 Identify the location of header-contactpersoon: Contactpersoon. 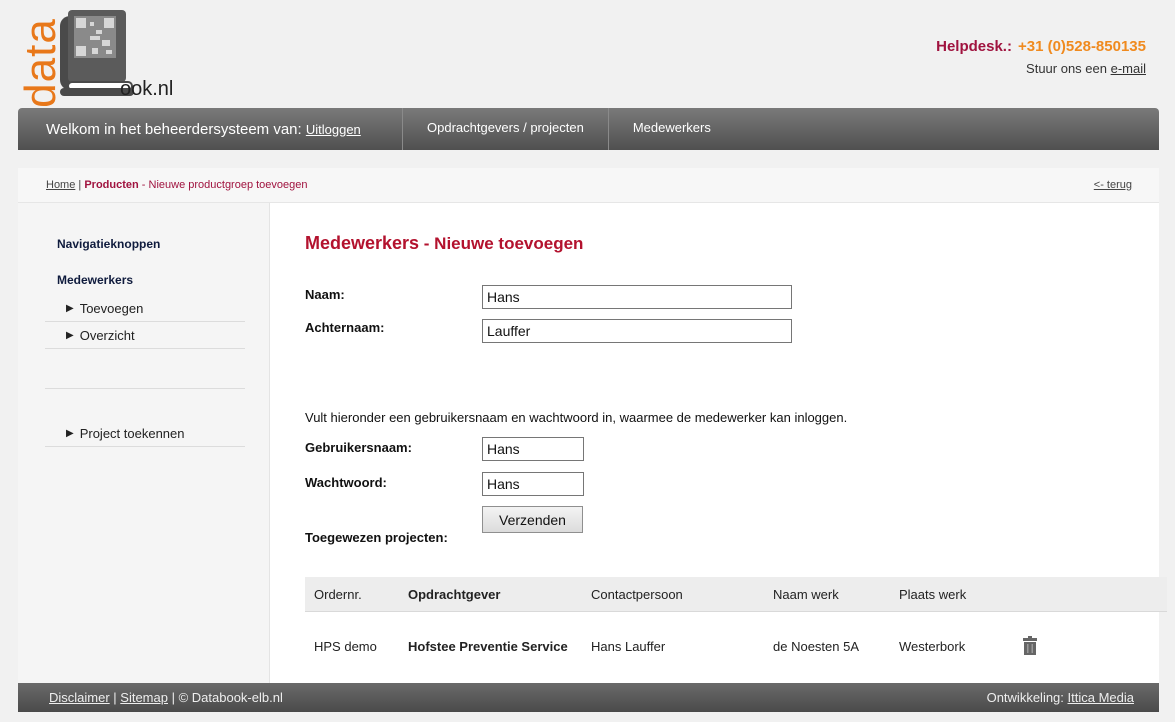
(637, 594).